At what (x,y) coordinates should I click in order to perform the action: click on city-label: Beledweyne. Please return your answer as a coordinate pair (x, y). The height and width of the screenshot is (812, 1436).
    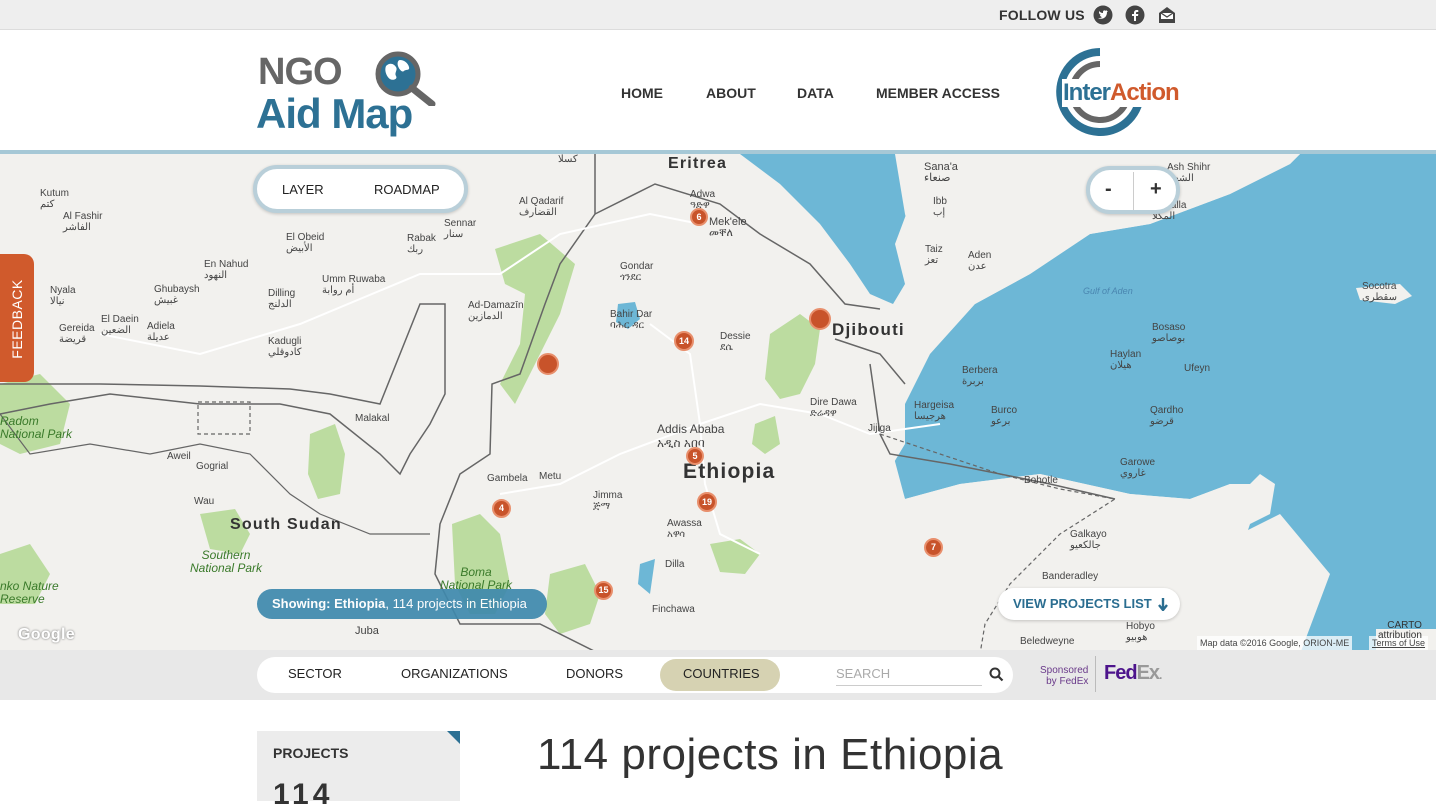
    Looking at the image, I should click on (1047, 641).